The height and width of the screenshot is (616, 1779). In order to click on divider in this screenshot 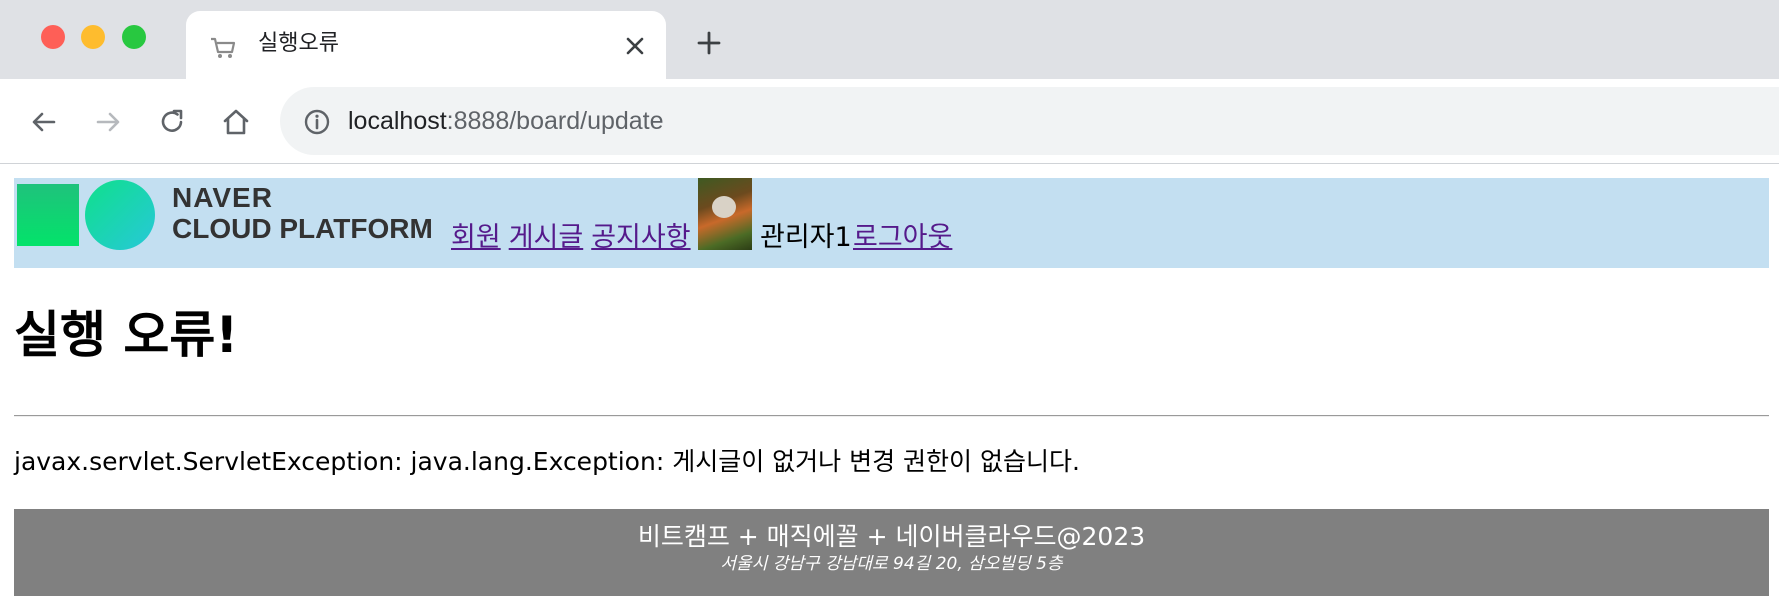, I will do `click(891, 416)`.